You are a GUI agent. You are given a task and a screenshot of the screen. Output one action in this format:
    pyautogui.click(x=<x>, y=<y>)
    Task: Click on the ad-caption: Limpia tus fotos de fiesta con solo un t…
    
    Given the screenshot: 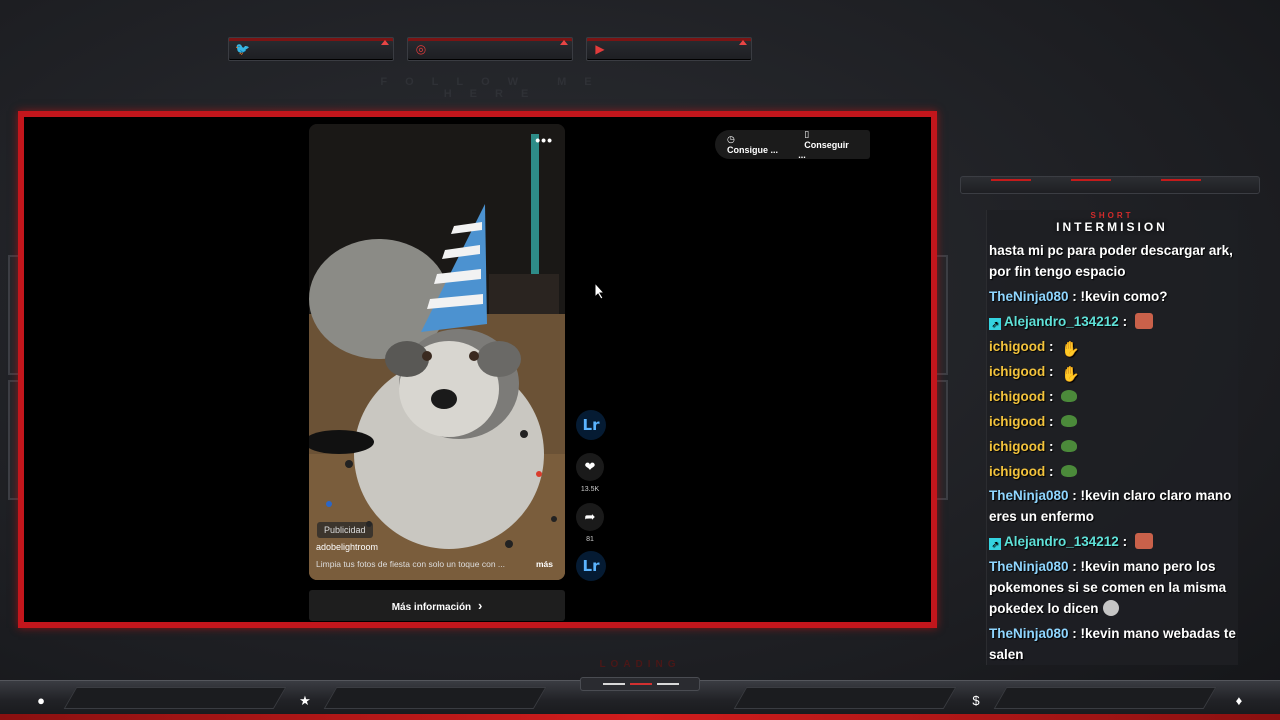 What is the action you would take?
    pyautogui.click(x=411, y=564)
    